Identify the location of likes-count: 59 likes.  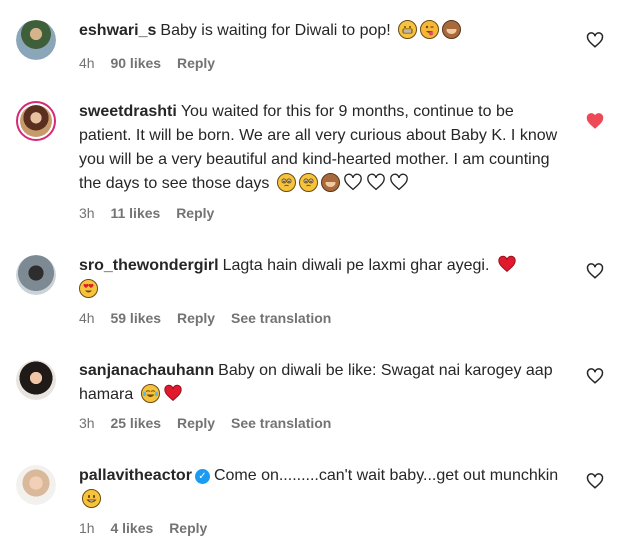
(135, 318).